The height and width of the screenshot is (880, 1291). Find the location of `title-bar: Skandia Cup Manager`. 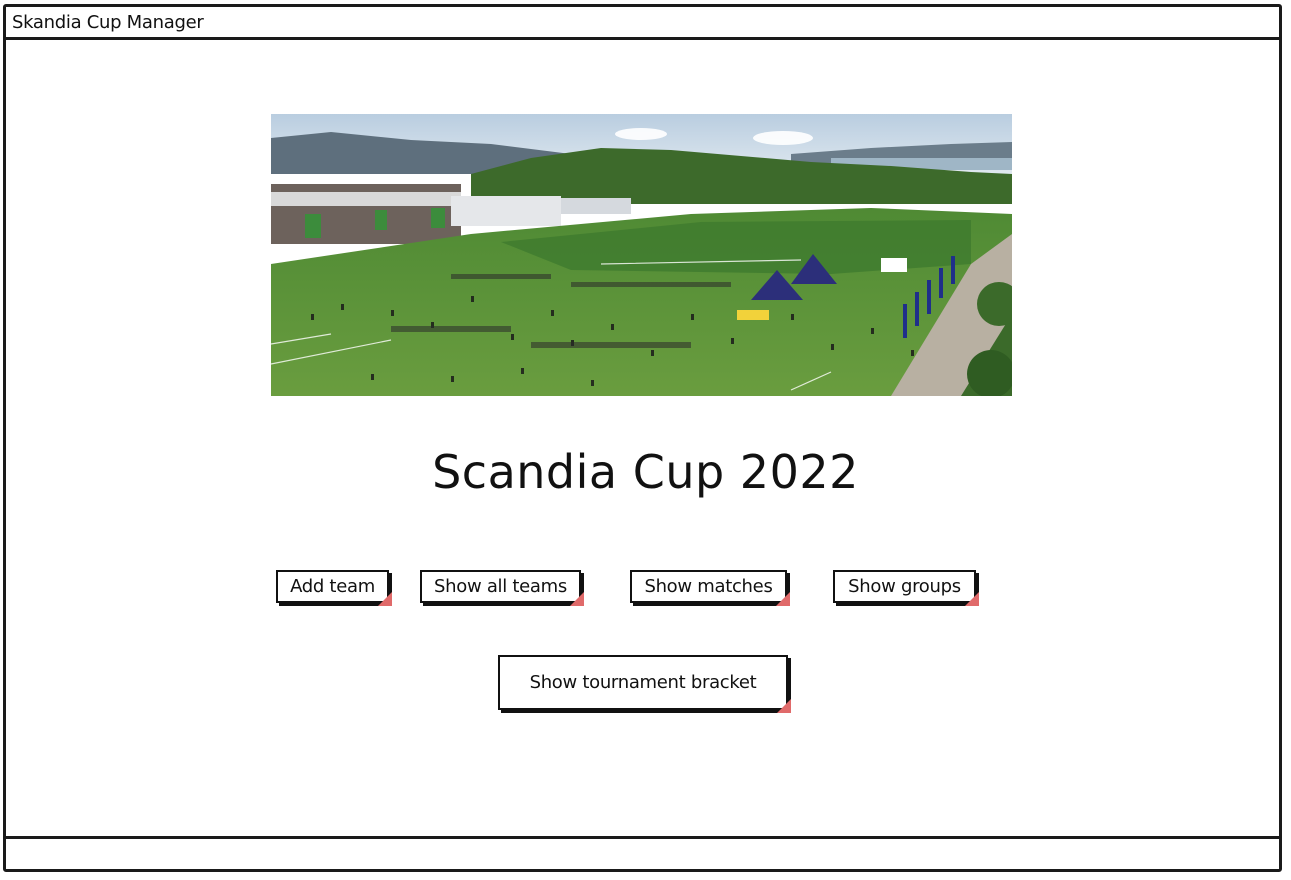

title-bar: Skandia Cup Manager is located at coordinates (642, 23).